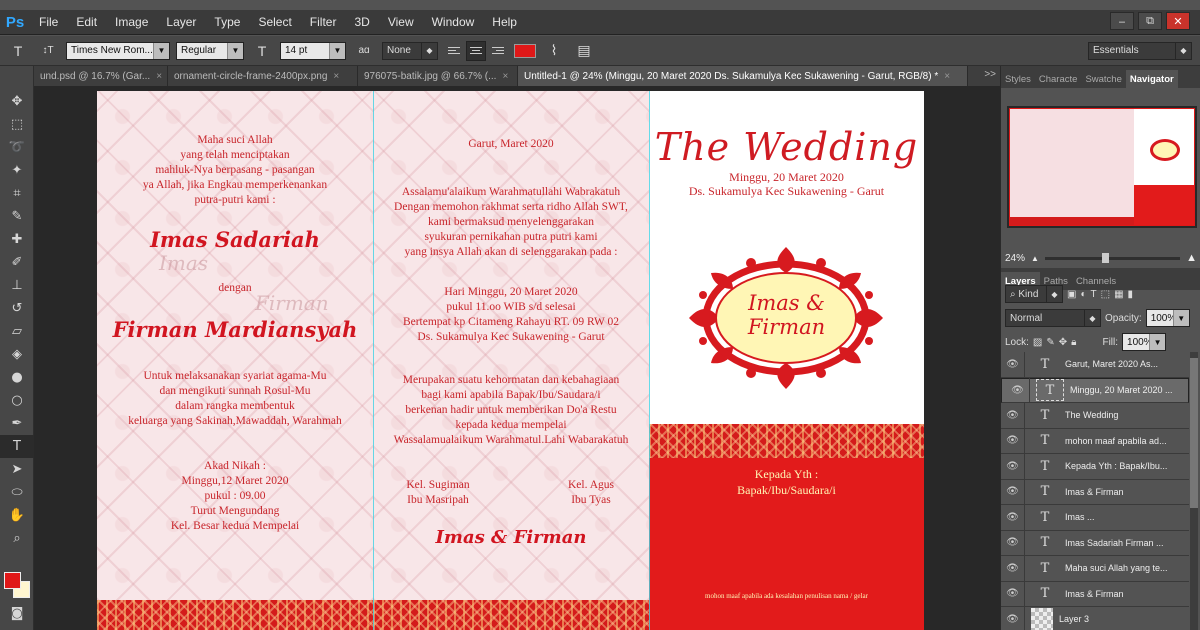 This screenshot has width=1200, height=630. What do you see at coordinates (17, 423) in the screenshot?
I see `pen-tool-icon: ✒` at bounding box center [17, 423].